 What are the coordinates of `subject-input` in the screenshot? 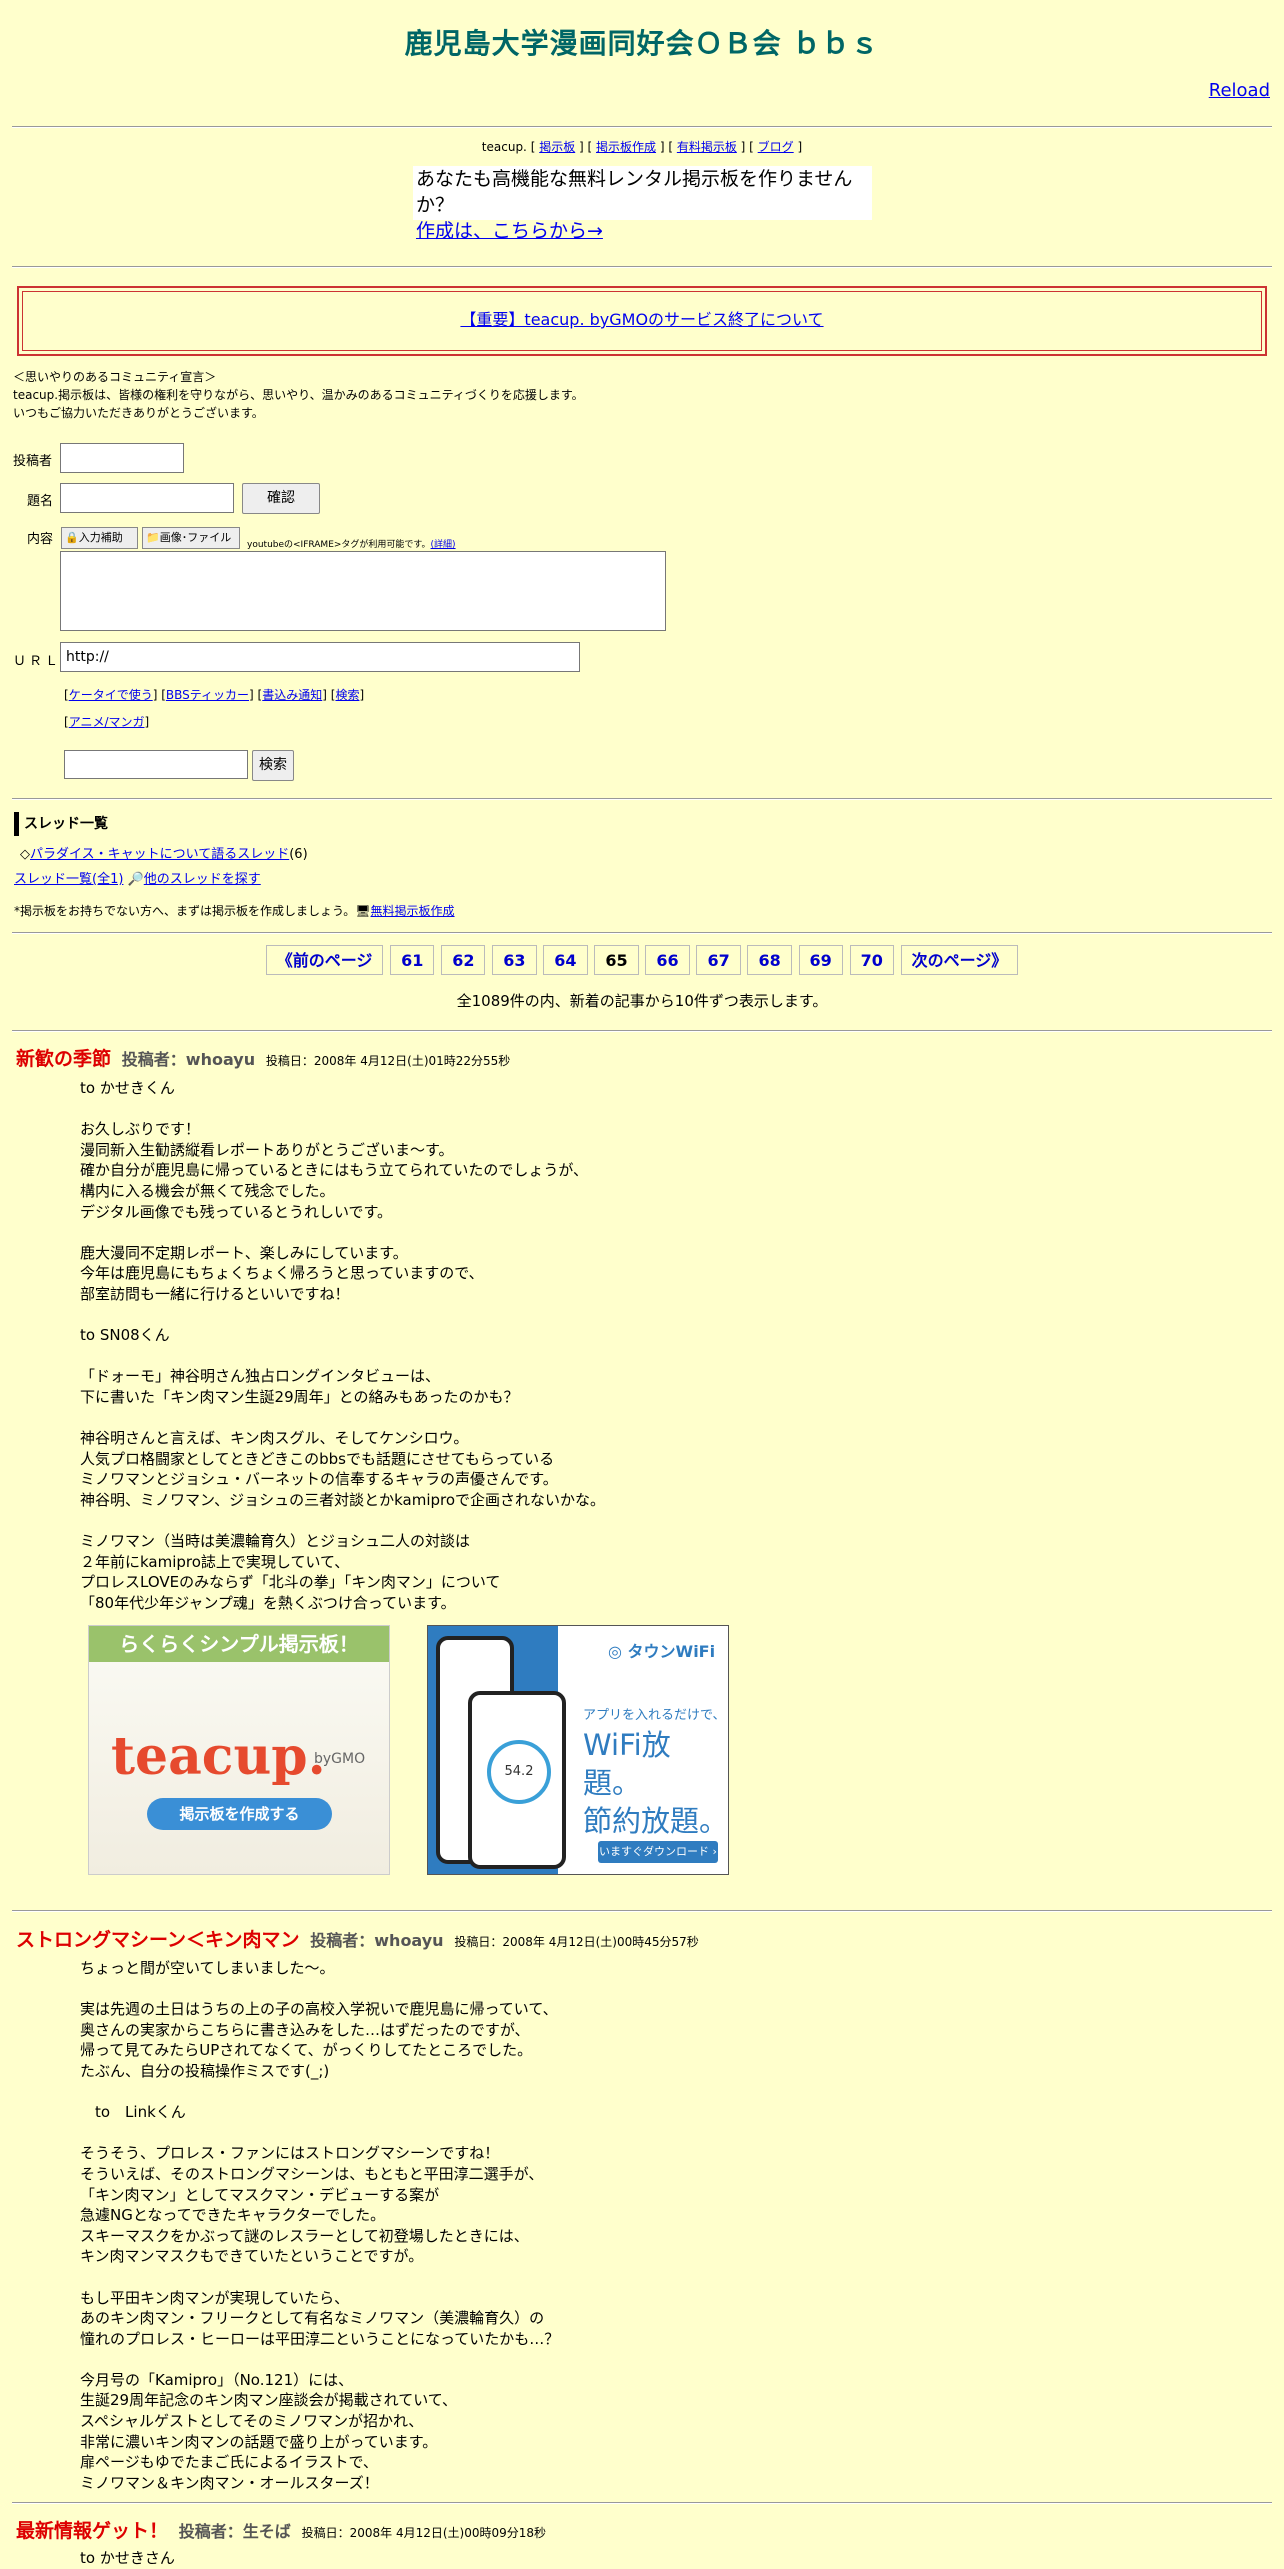 It's located at (147, 498).